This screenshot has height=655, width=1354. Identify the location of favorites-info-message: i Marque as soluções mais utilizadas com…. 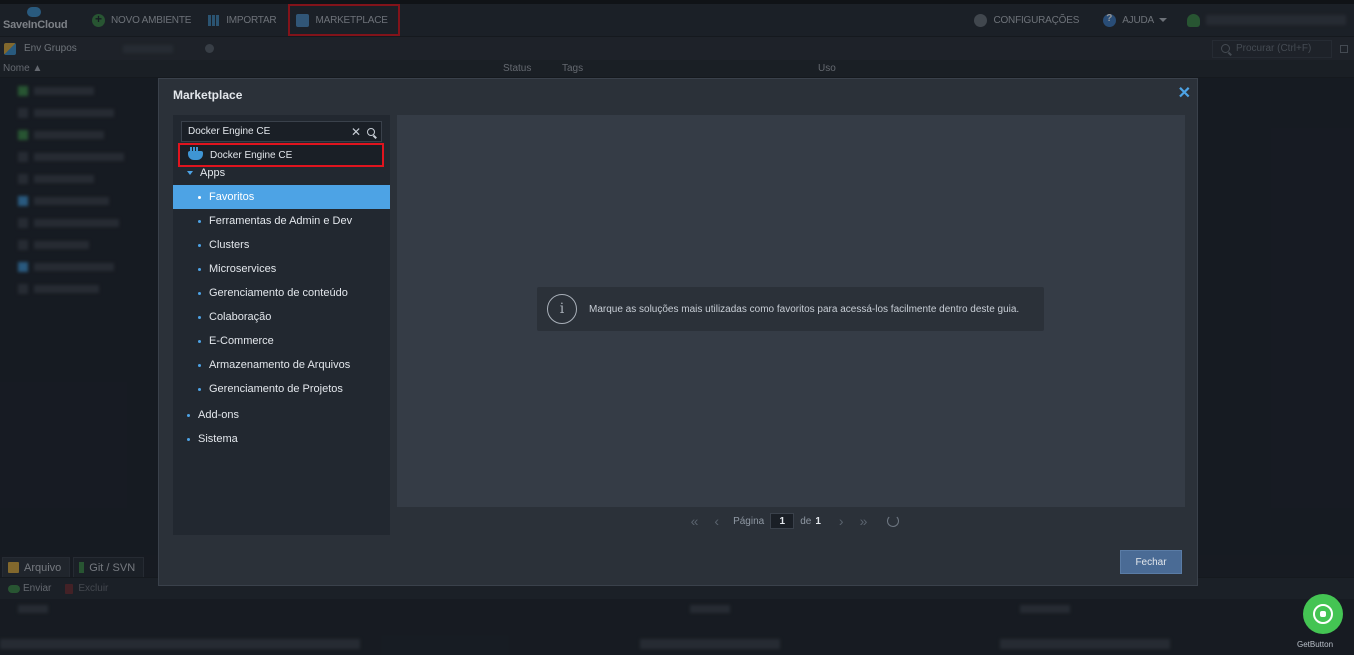
(790, 309).